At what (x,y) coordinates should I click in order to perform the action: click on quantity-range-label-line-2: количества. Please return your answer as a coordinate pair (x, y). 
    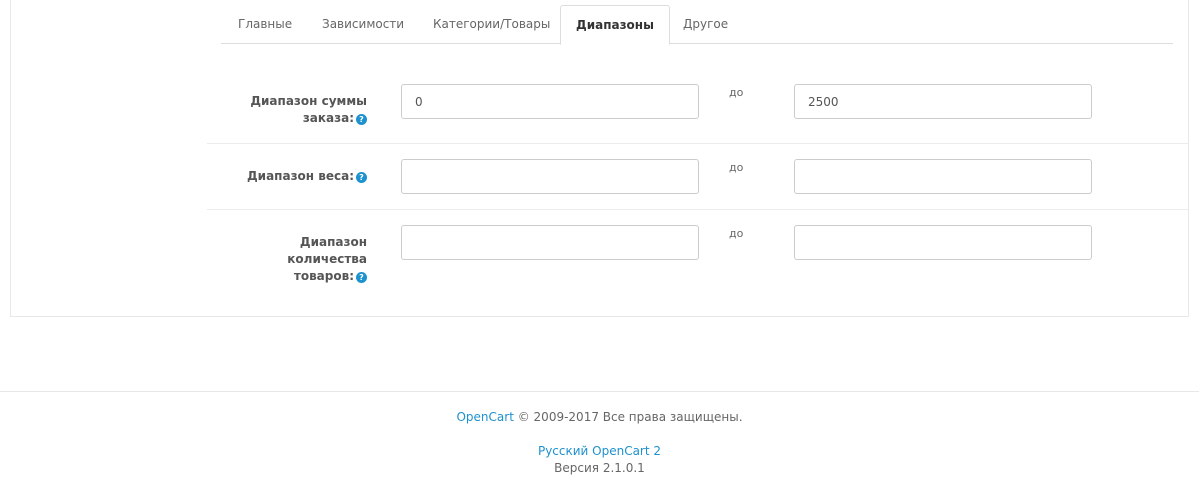
    Looking at the image, I should click on (327, 259).